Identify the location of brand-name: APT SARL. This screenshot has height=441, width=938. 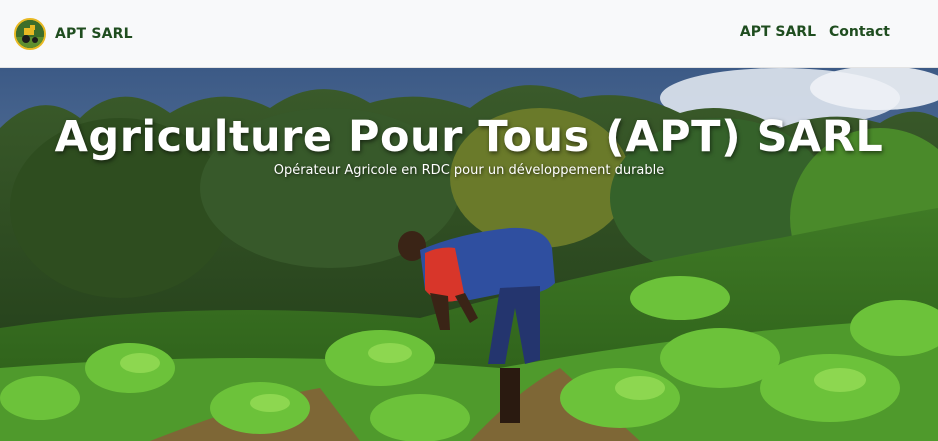
(94, 34).